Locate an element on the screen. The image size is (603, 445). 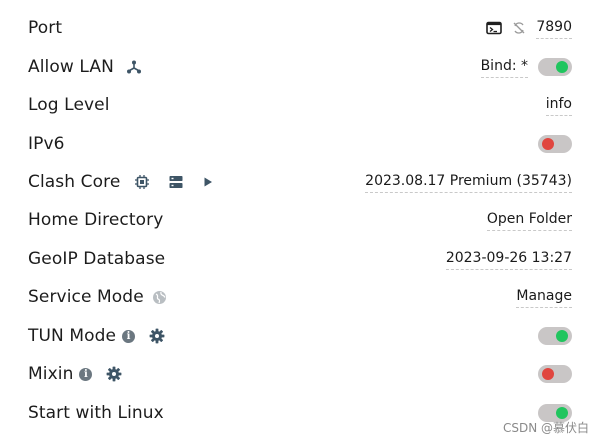
mixin-label: Mixin is located at coordinates (51, 374).